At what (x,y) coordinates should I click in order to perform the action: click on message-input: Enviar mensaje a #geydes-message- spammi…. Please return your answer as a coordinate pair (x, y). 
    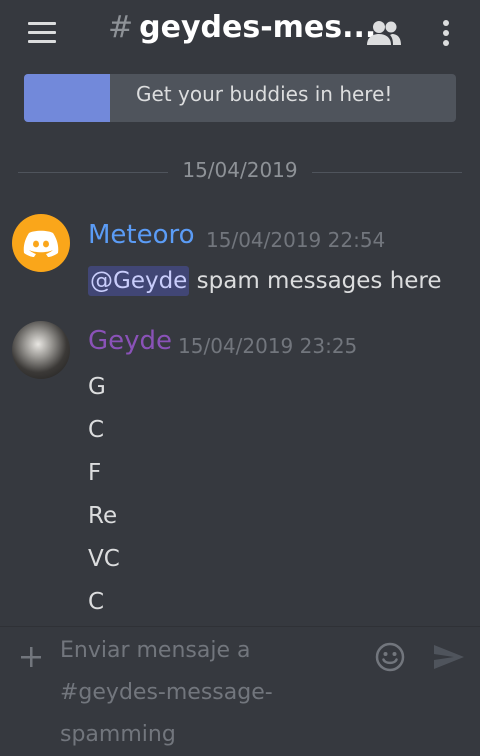
    Looking at the image, I should click on (200, 693).